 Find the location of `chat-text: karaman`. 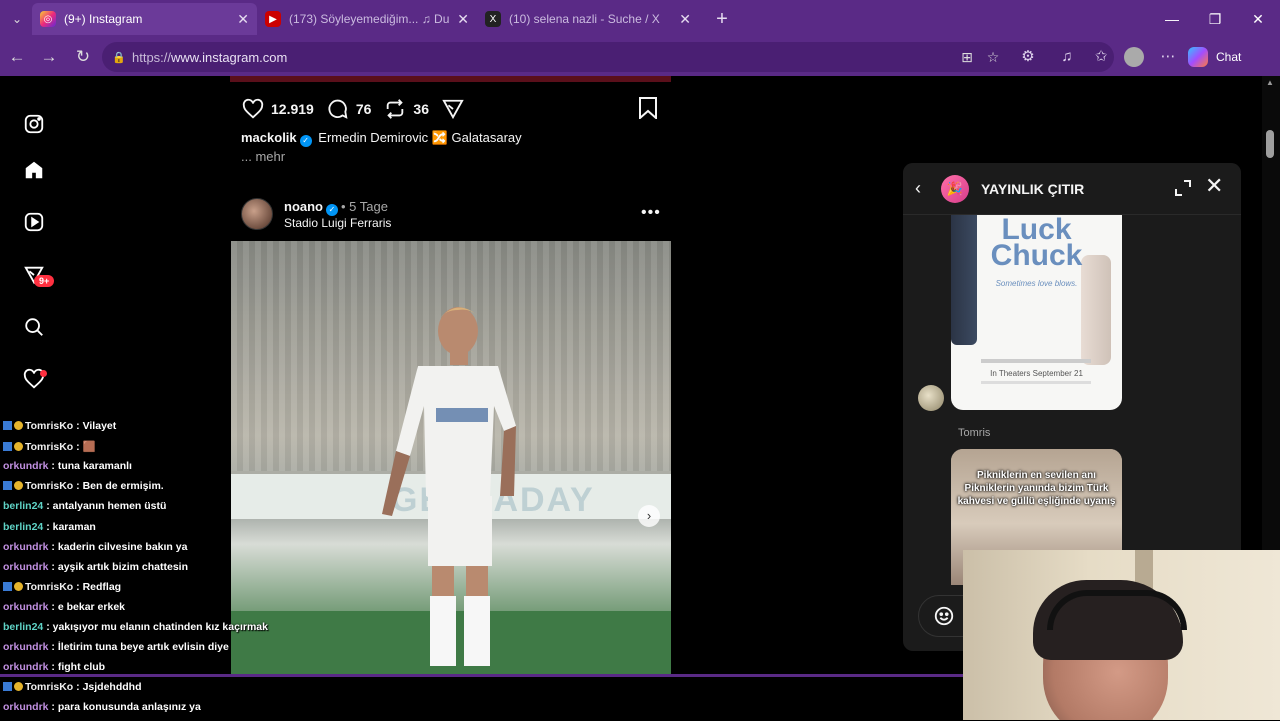

chat-text: karaman is located at coordinates (74, 526).